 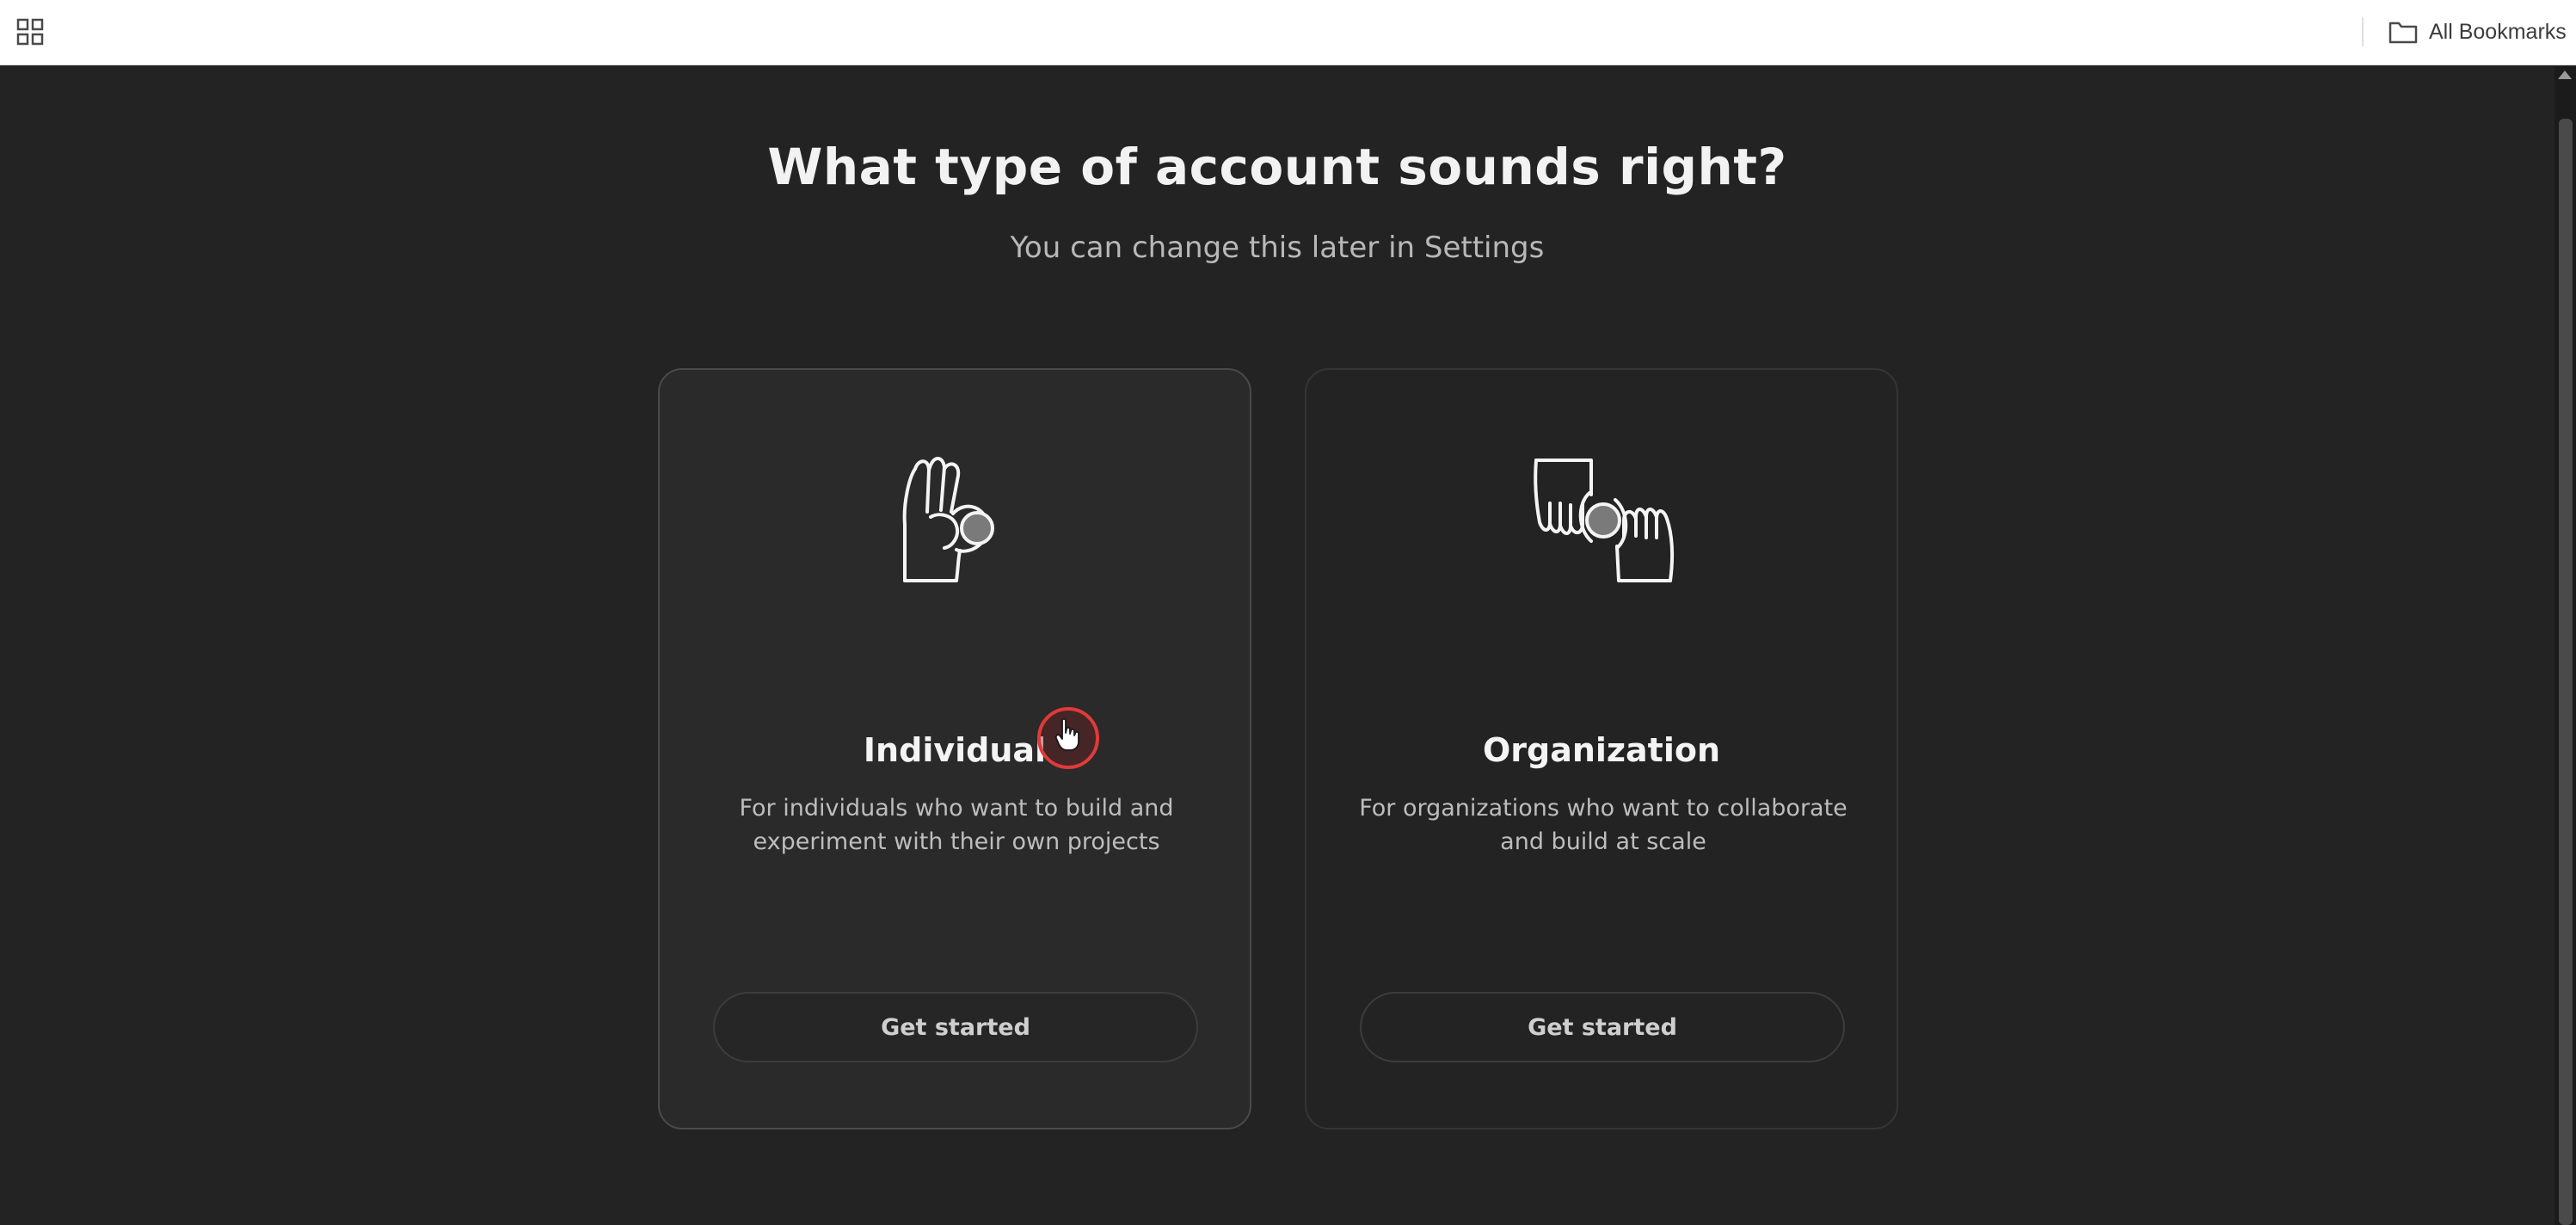 I want to click on hands-handoff-icon, so click(x=1604, y=520).